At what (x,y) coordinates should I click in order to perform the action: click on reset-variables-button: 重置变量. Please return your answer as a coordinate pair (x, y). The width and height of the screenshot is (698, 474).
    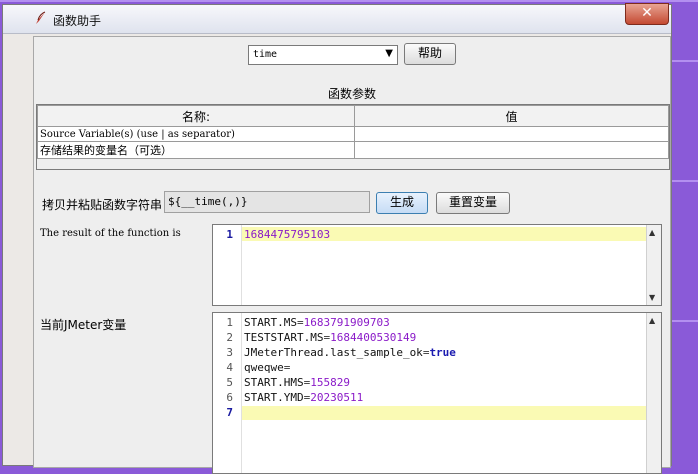
    Looking at the image, I should click on (473, 203).